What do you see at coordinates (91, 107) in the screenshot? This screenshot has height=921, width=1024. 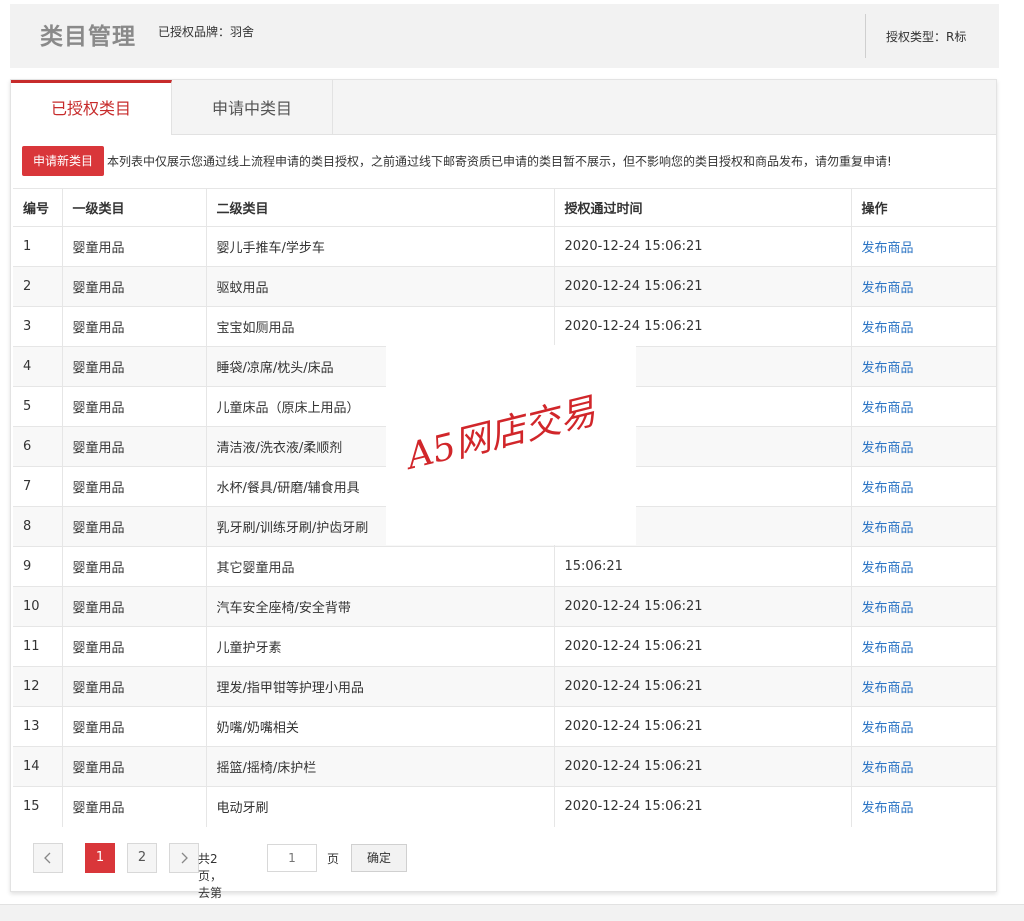 I see `tab-authorized-categories: 已授权类目` at bounding box center [91, 107].